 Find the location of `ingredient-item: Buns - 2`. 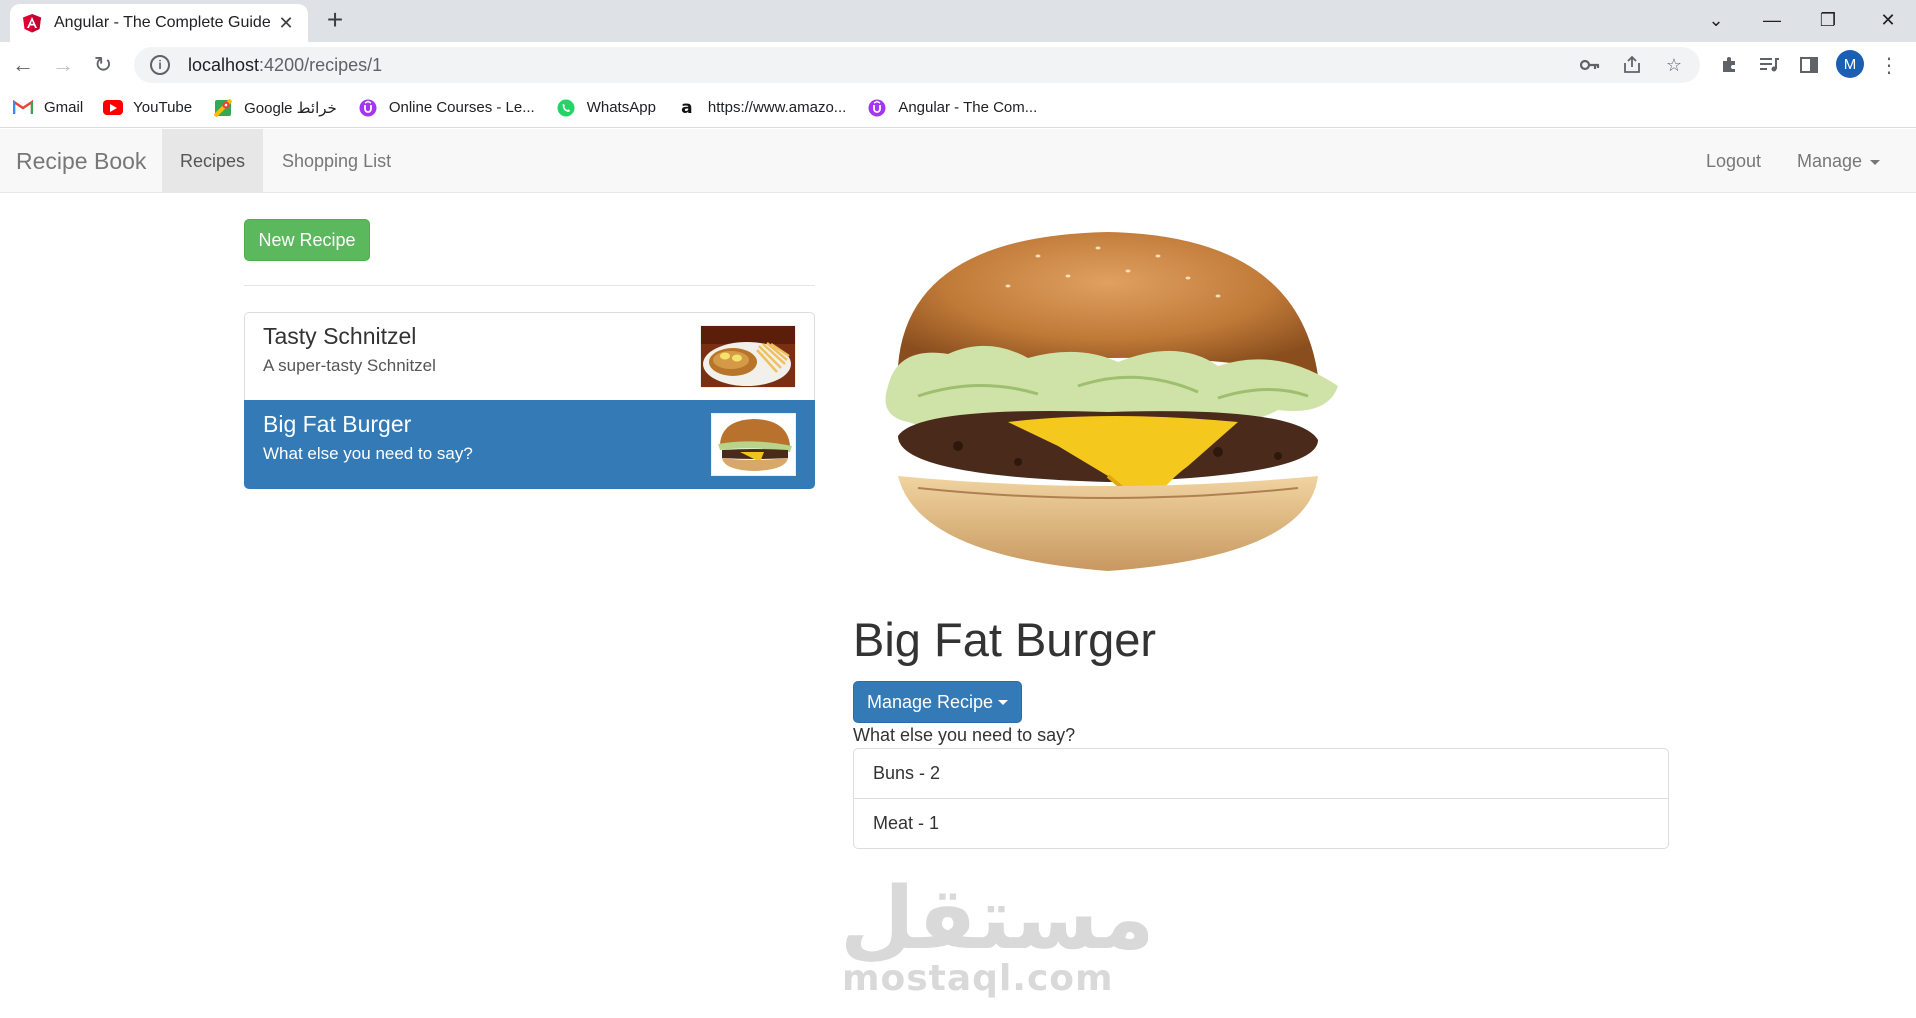

ingredient-item: Buns - 2 is located at coordinates (1261, 773).